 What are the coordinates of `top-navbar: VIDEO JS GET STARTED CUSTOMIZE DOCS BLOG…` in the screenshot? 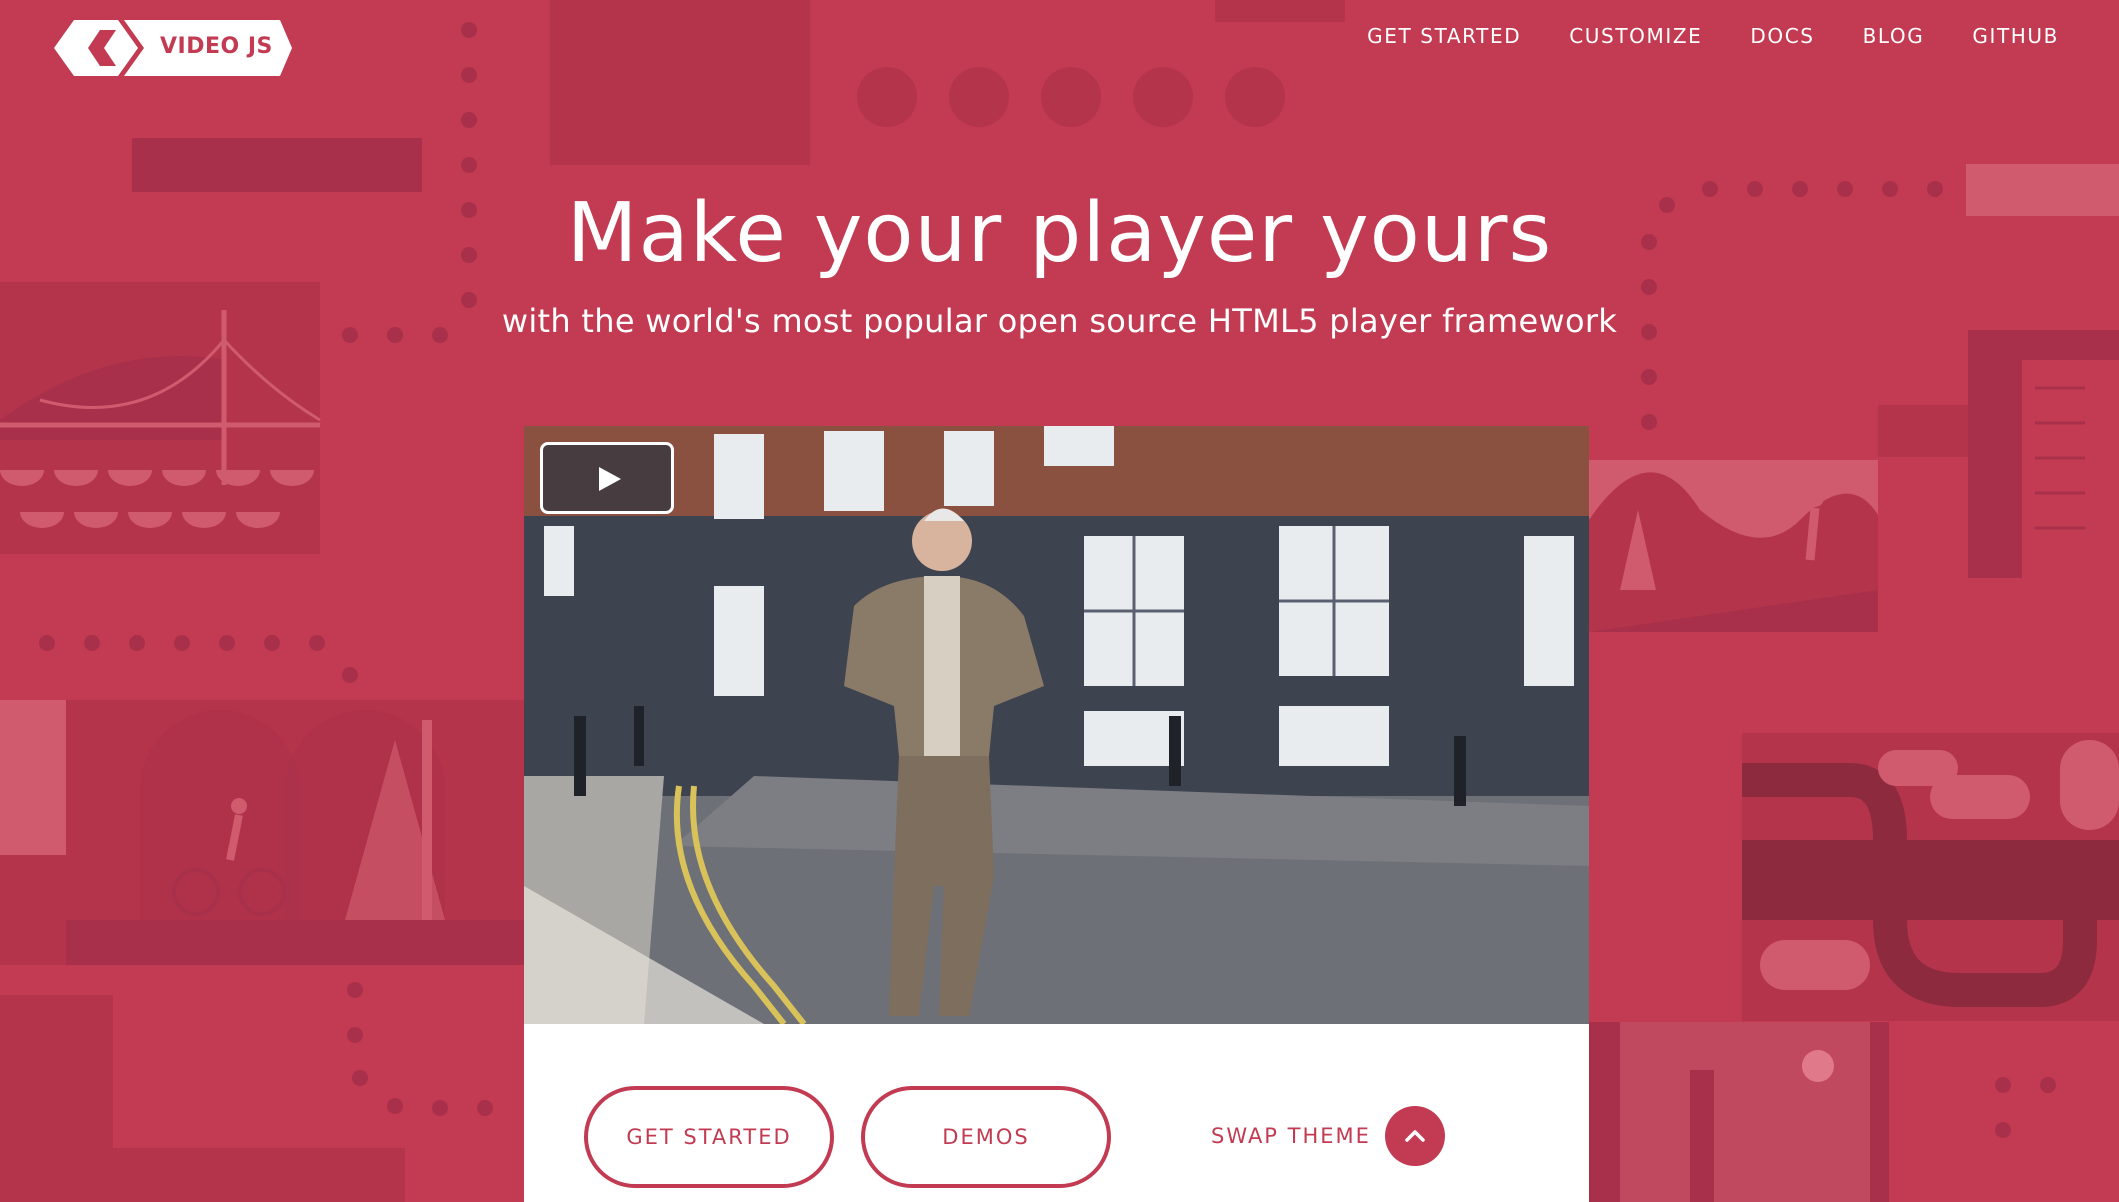 It's located at (1059, 40).